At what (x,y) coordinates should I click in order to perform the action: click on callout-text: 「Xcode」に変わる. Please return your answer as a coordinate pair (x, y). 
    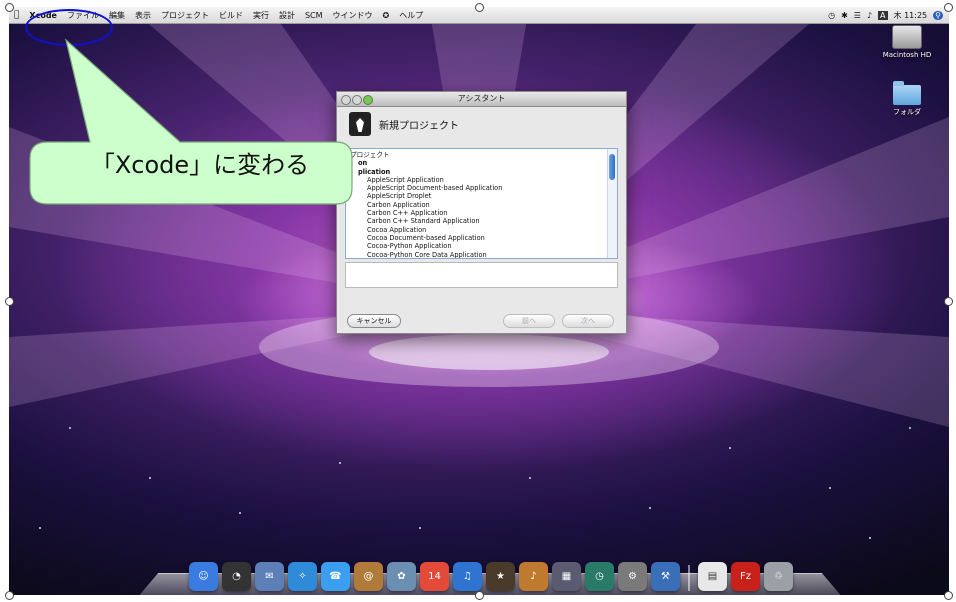
    Looking at the image, I should click on (200, 165).